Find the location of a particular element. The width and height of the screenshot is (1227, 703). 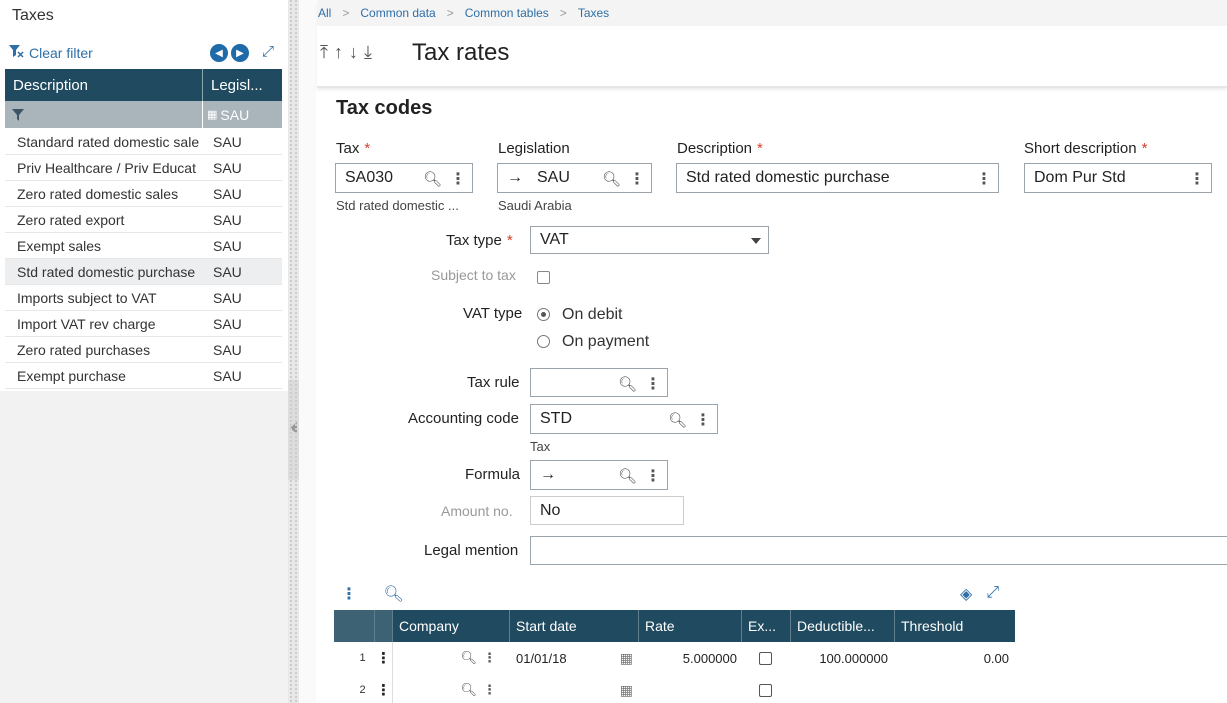

start-date-cell: 01/01/18 ▦ is located at coordinates (574, 658).